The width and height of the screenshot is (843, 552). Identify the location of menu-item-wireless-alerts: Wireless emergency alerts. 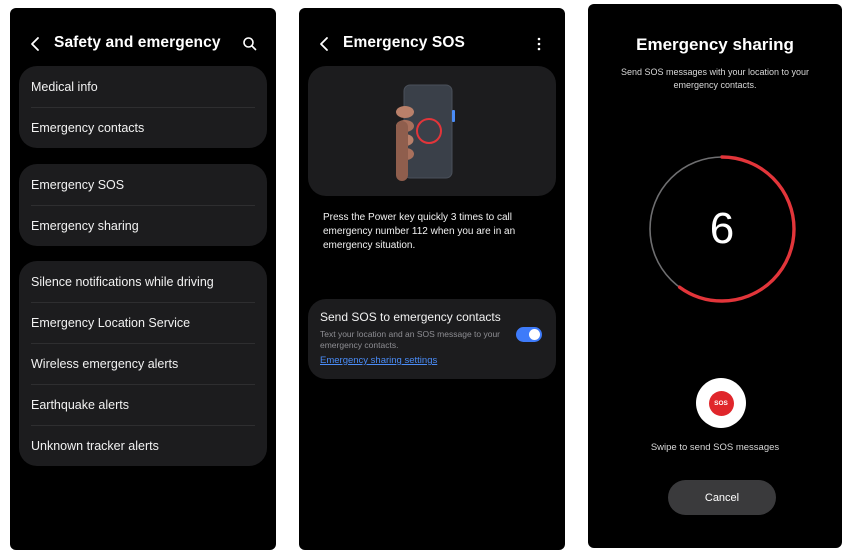
(143, 363).